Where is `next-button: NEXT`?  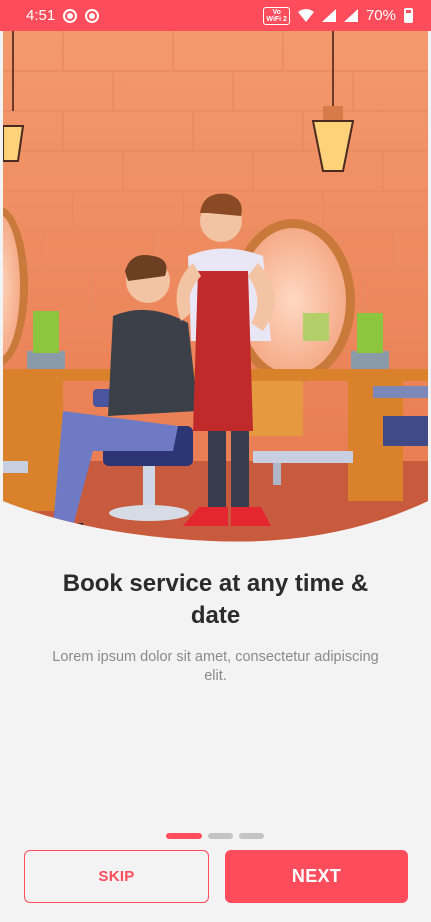
next-button: NEXT is located at coordinates (316, 876).